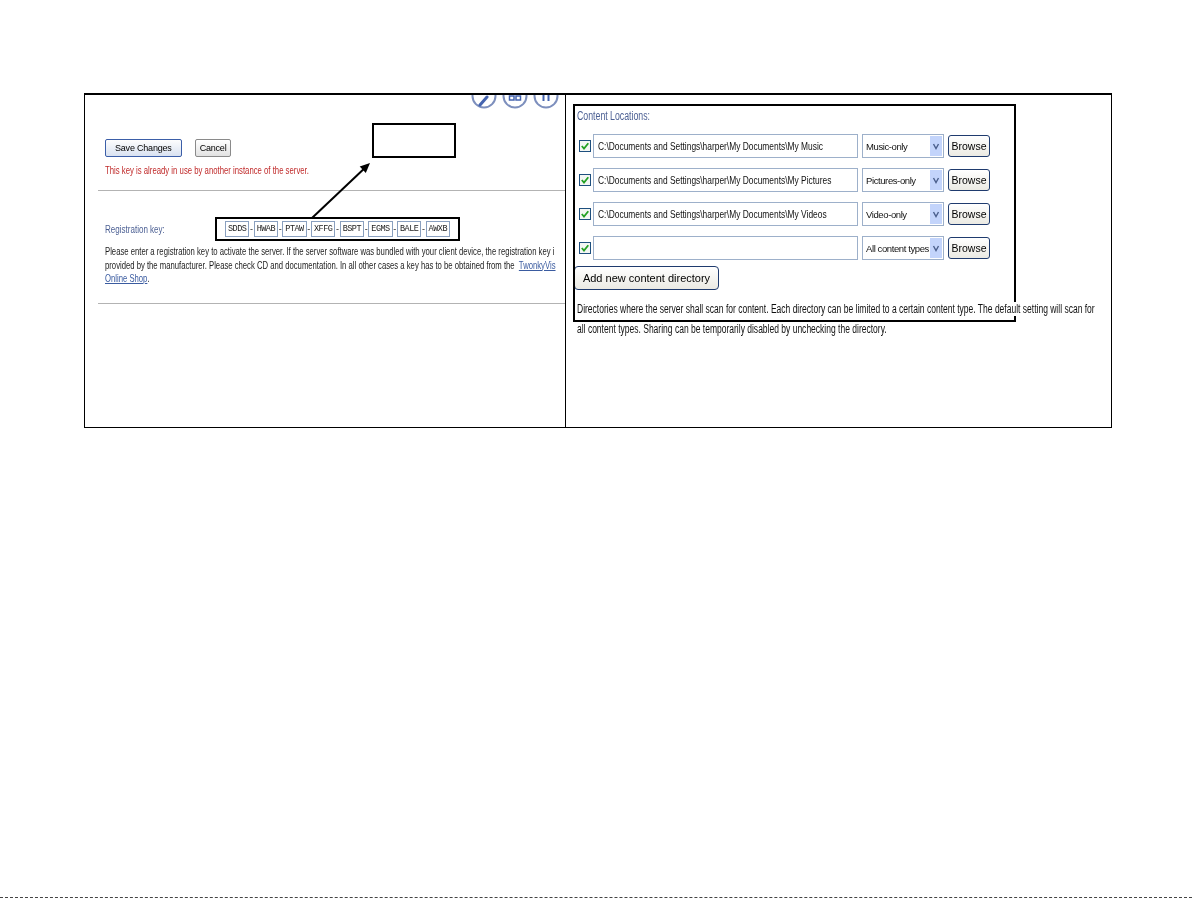  What do you see at coordinates (213, 148) in the screenshot?
I see `form-button: Cancel` at bounding box center [213, 148].